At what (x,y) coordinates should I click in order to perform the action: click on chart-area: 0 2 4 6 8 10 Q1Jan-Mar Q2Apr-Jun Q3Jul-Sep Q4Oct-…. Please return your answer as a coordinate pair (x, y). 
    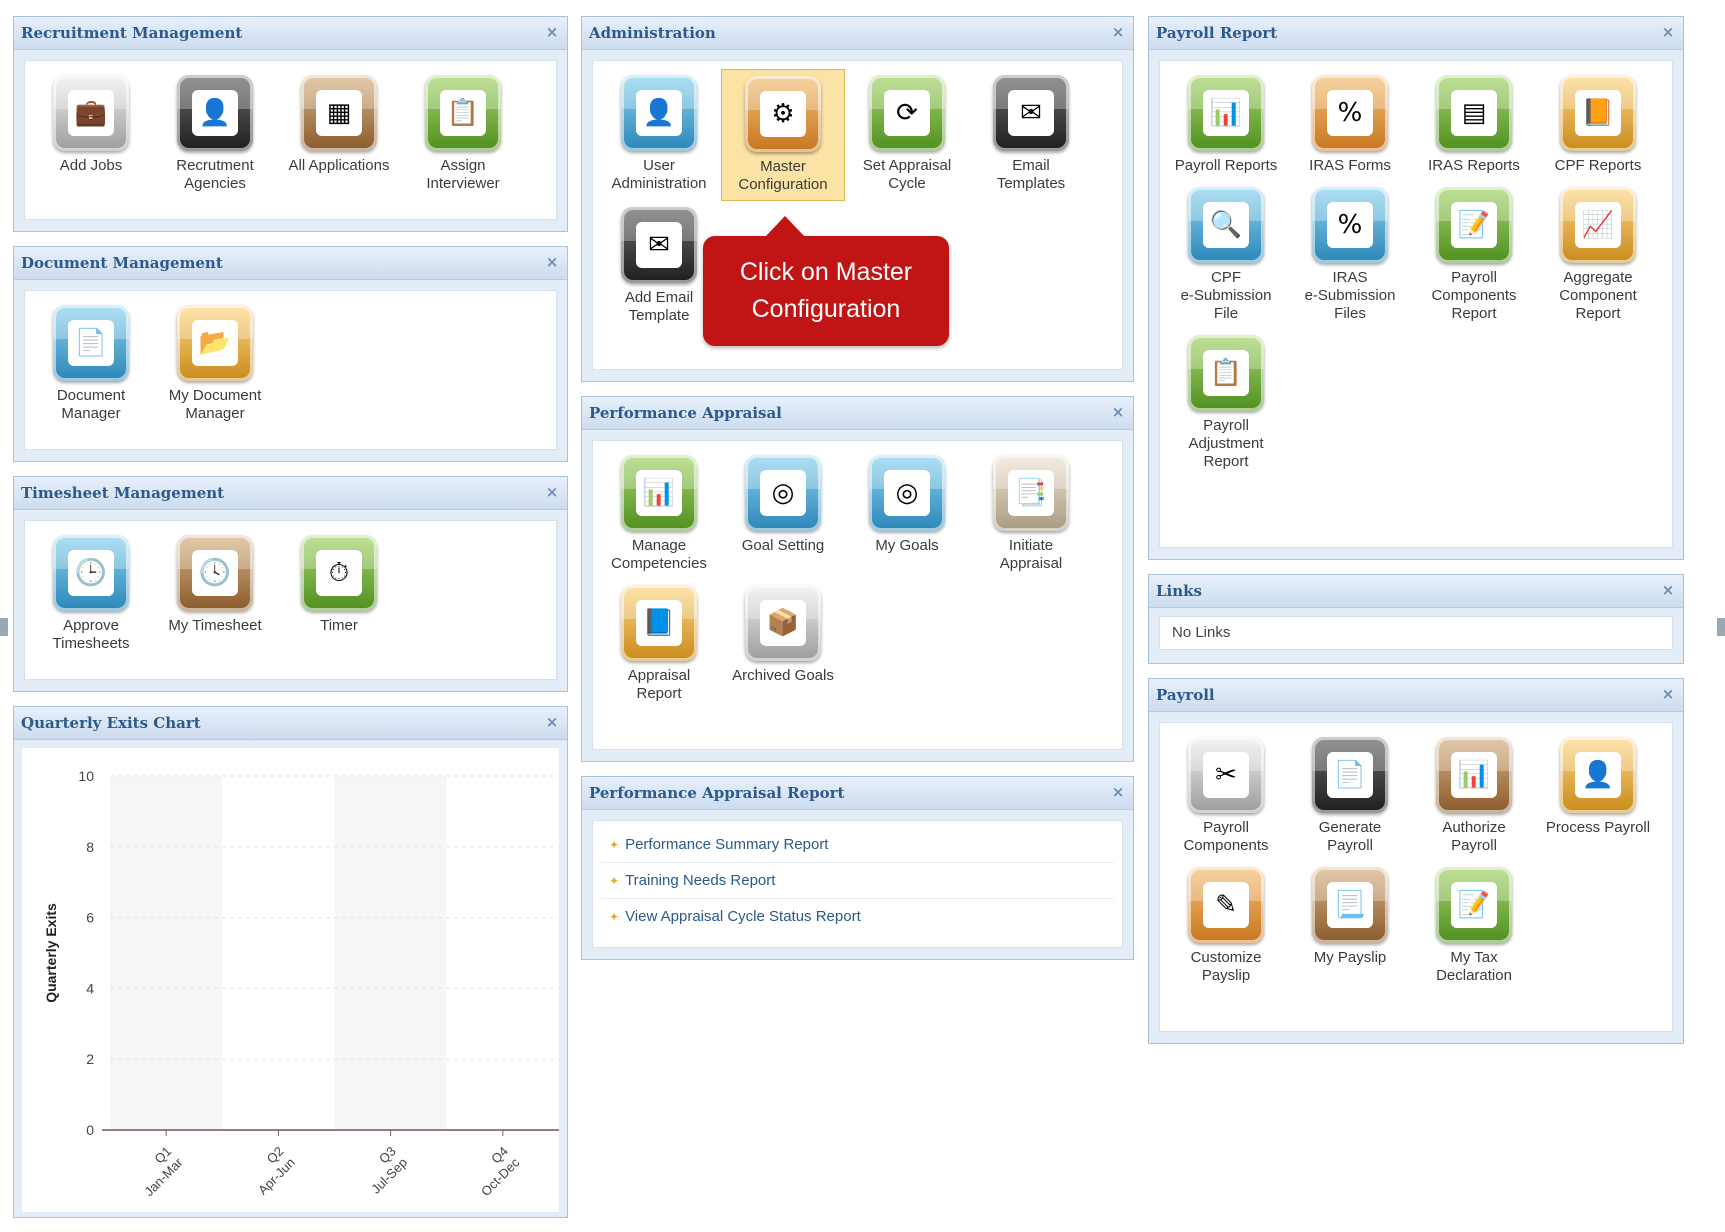
    Looking at the image, I should click on (290, 980).